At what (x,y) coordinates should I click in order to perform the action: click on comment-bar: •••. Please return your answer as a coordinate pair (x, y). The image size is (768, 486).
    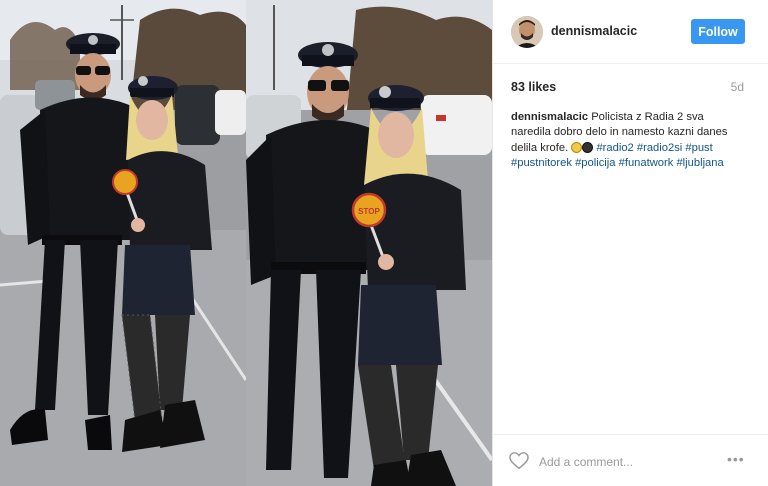
    Looking at the image, I should click on (630, 460).